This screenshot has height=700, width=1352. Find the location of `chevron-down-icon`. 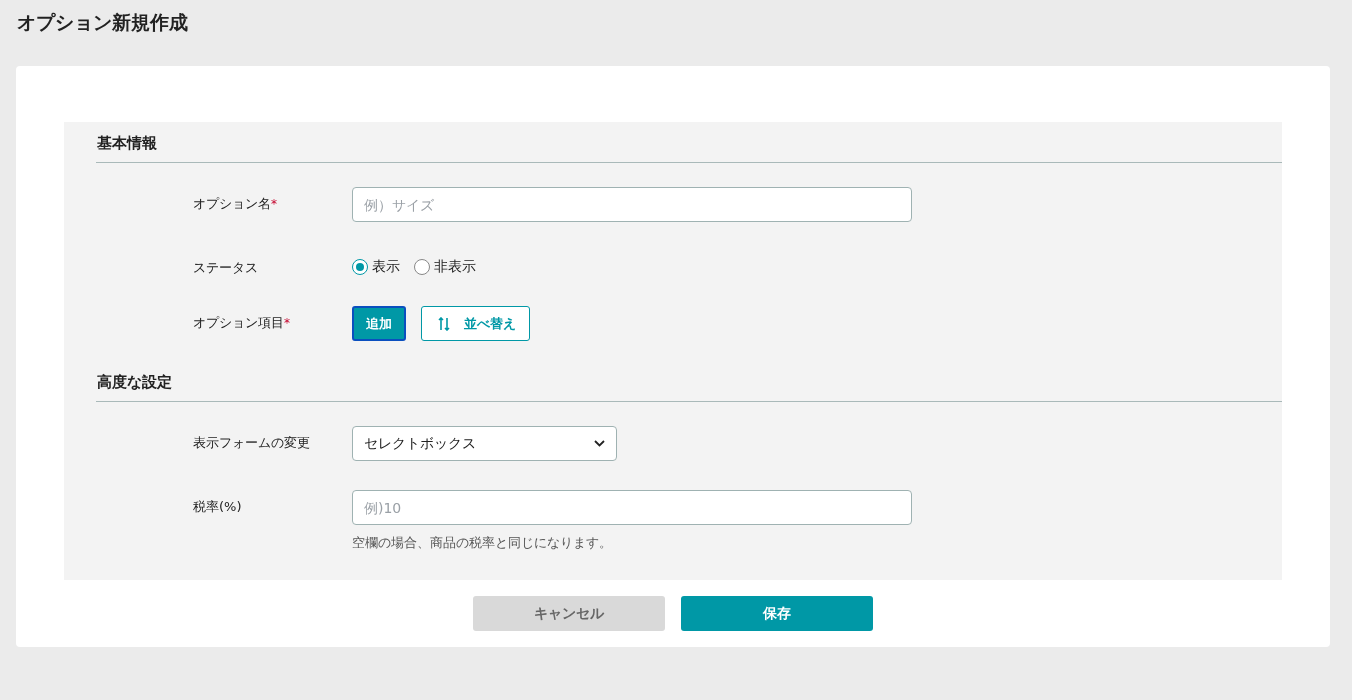

chevron-down-icon is located at coordinates (599, 443).